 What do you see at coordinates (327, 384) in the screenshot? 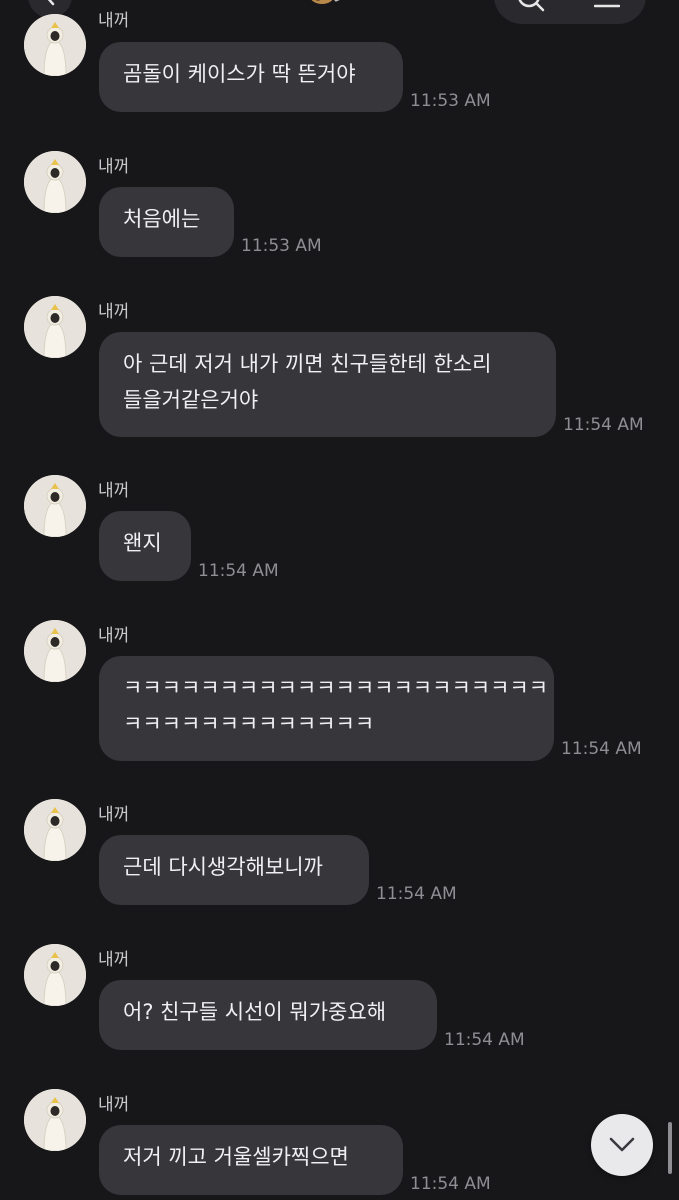
I see `message-bubble: 아 근데 저거 내가 끼면 친구들한테 한소리들을거같은거야` at bounding box center [327, 384].